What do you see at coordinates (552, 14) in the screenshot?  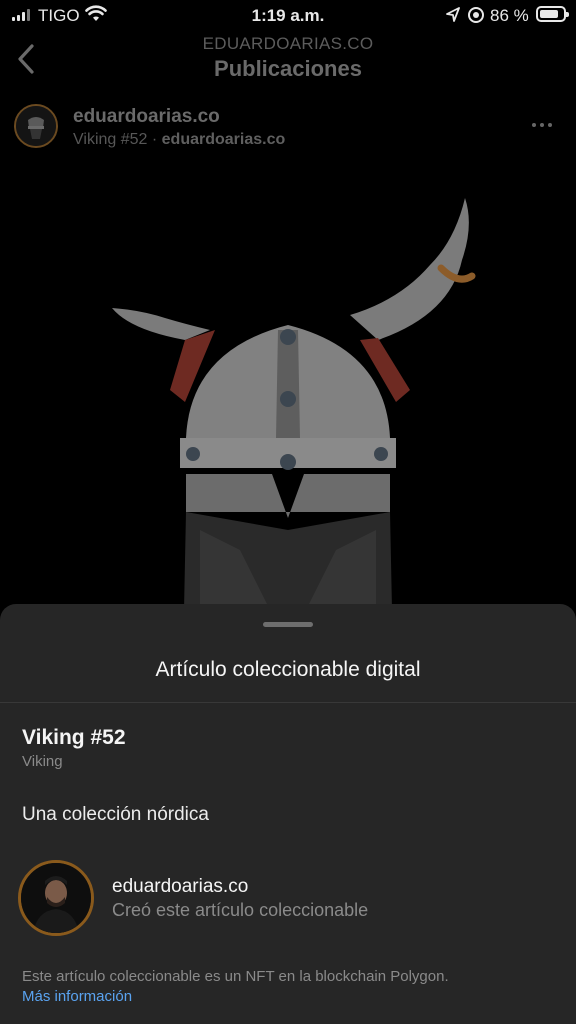 I see `battery-icon` at bounding box center [552, 14].